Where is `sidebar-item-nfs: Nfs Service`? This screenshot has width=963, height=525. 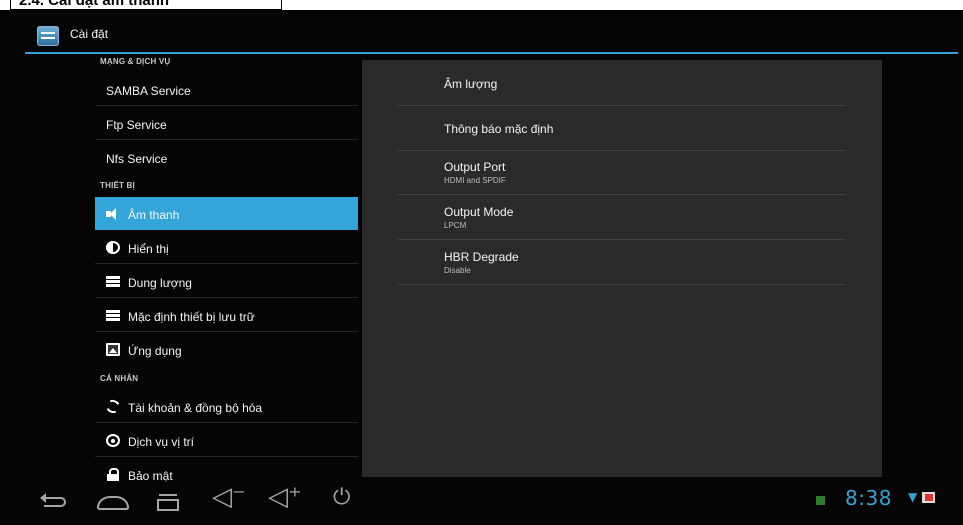 sidebar-item-nfs: Nfs Service is located at coordinates (226, 157).